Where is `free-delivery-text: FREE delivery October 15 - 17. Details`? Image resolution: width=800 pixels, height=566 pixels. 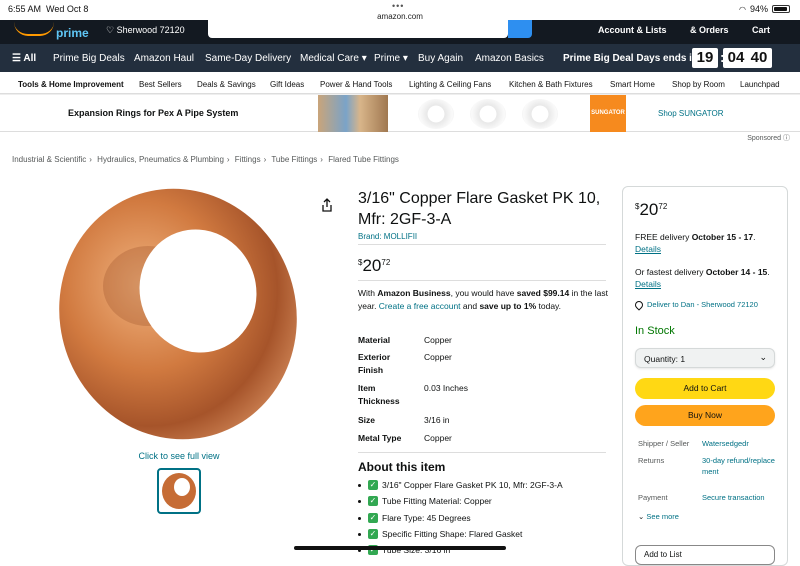
free-delivery-text: FREE delivery October 15 - 17. Details is located at coordinates (695, 243).